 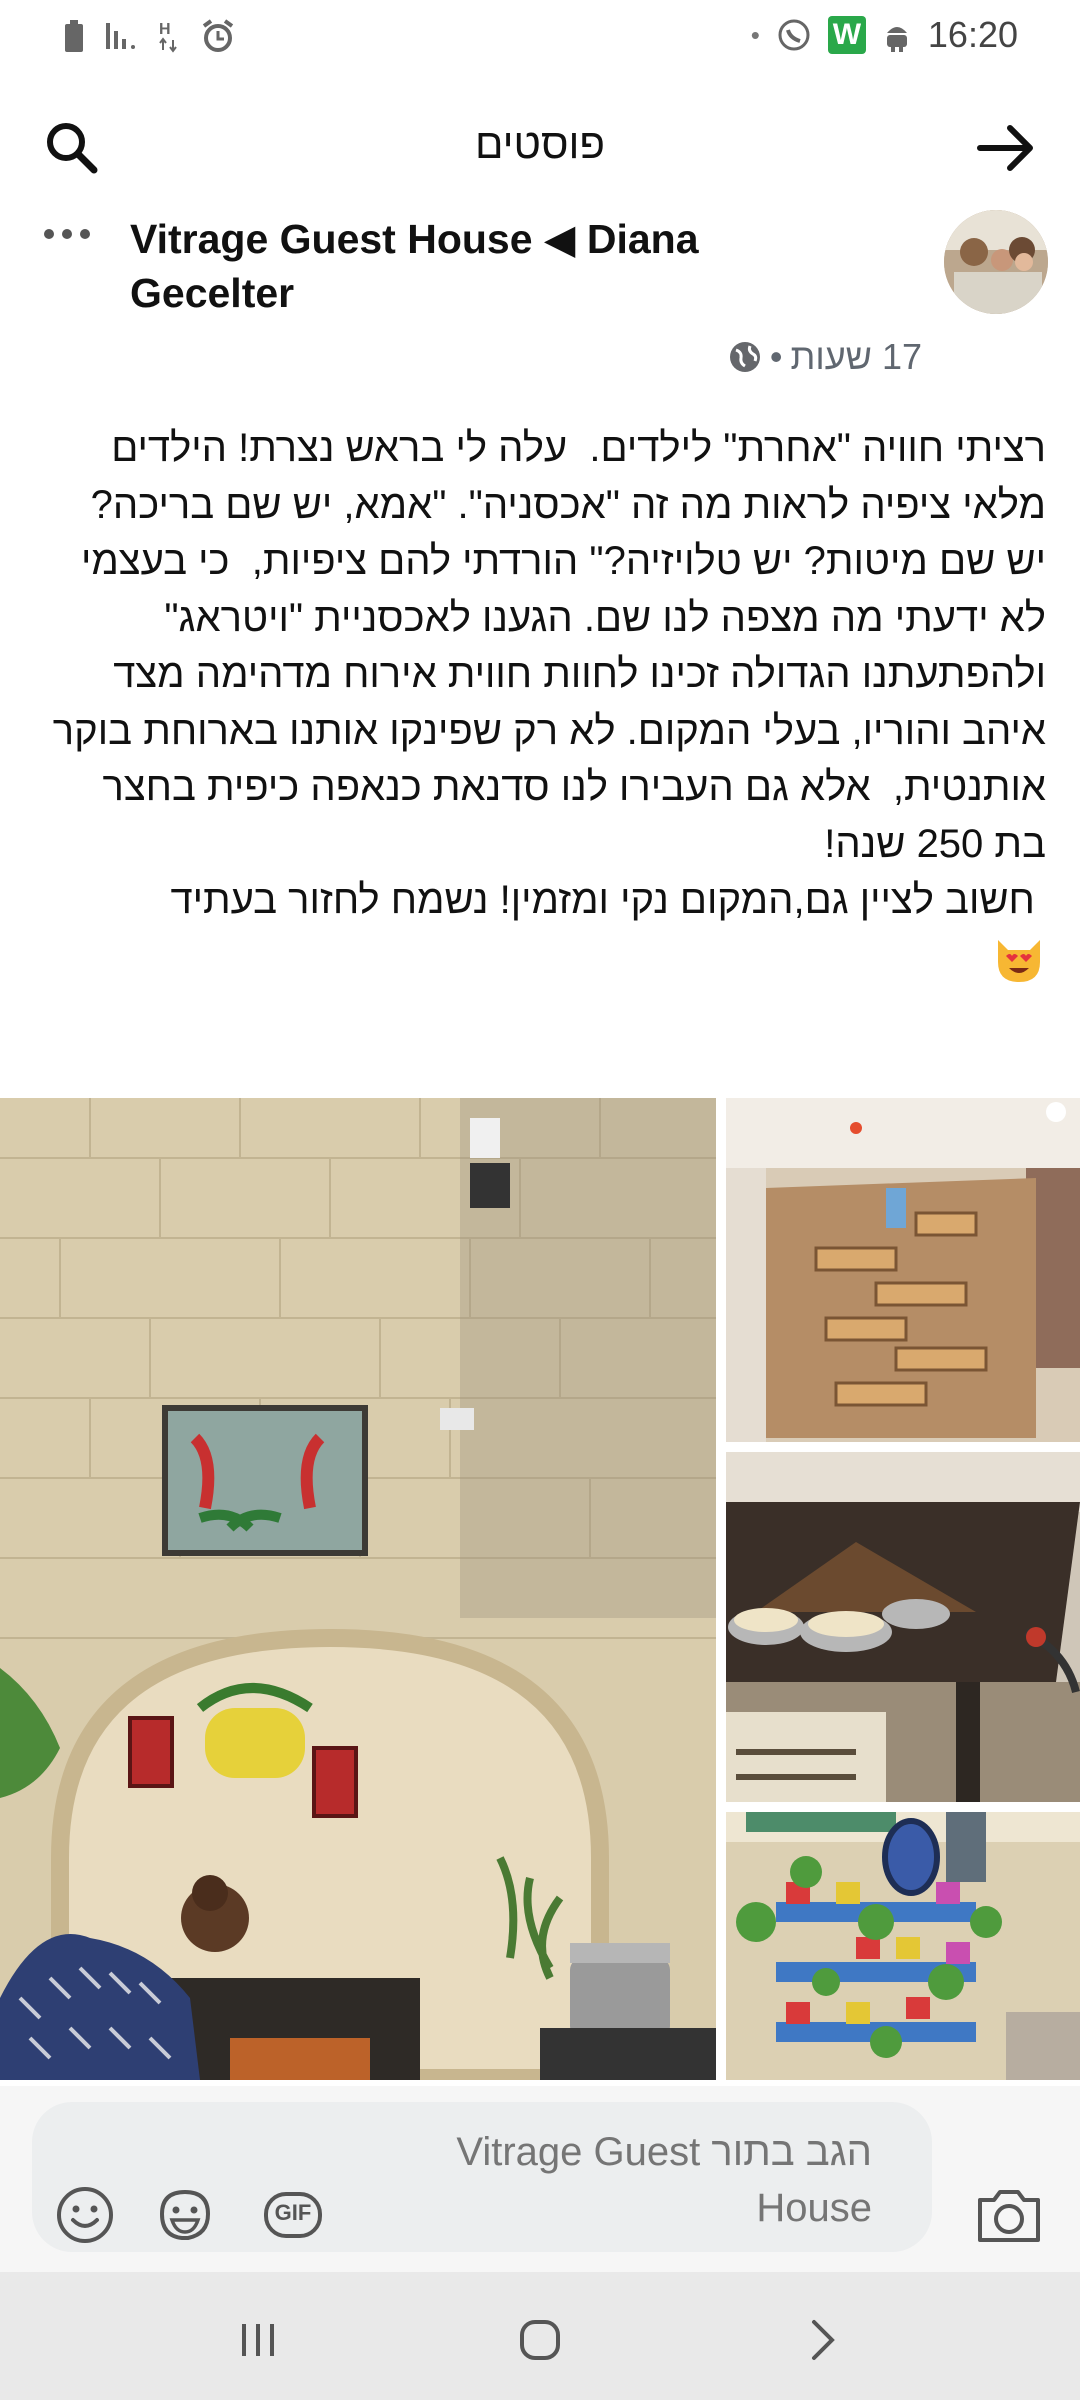 I want to click on whatsapp-icon, so click(x=794, y=35).